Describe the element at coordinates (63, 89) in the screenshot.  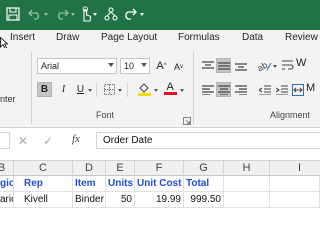
I see `italic-button: I` at that location.